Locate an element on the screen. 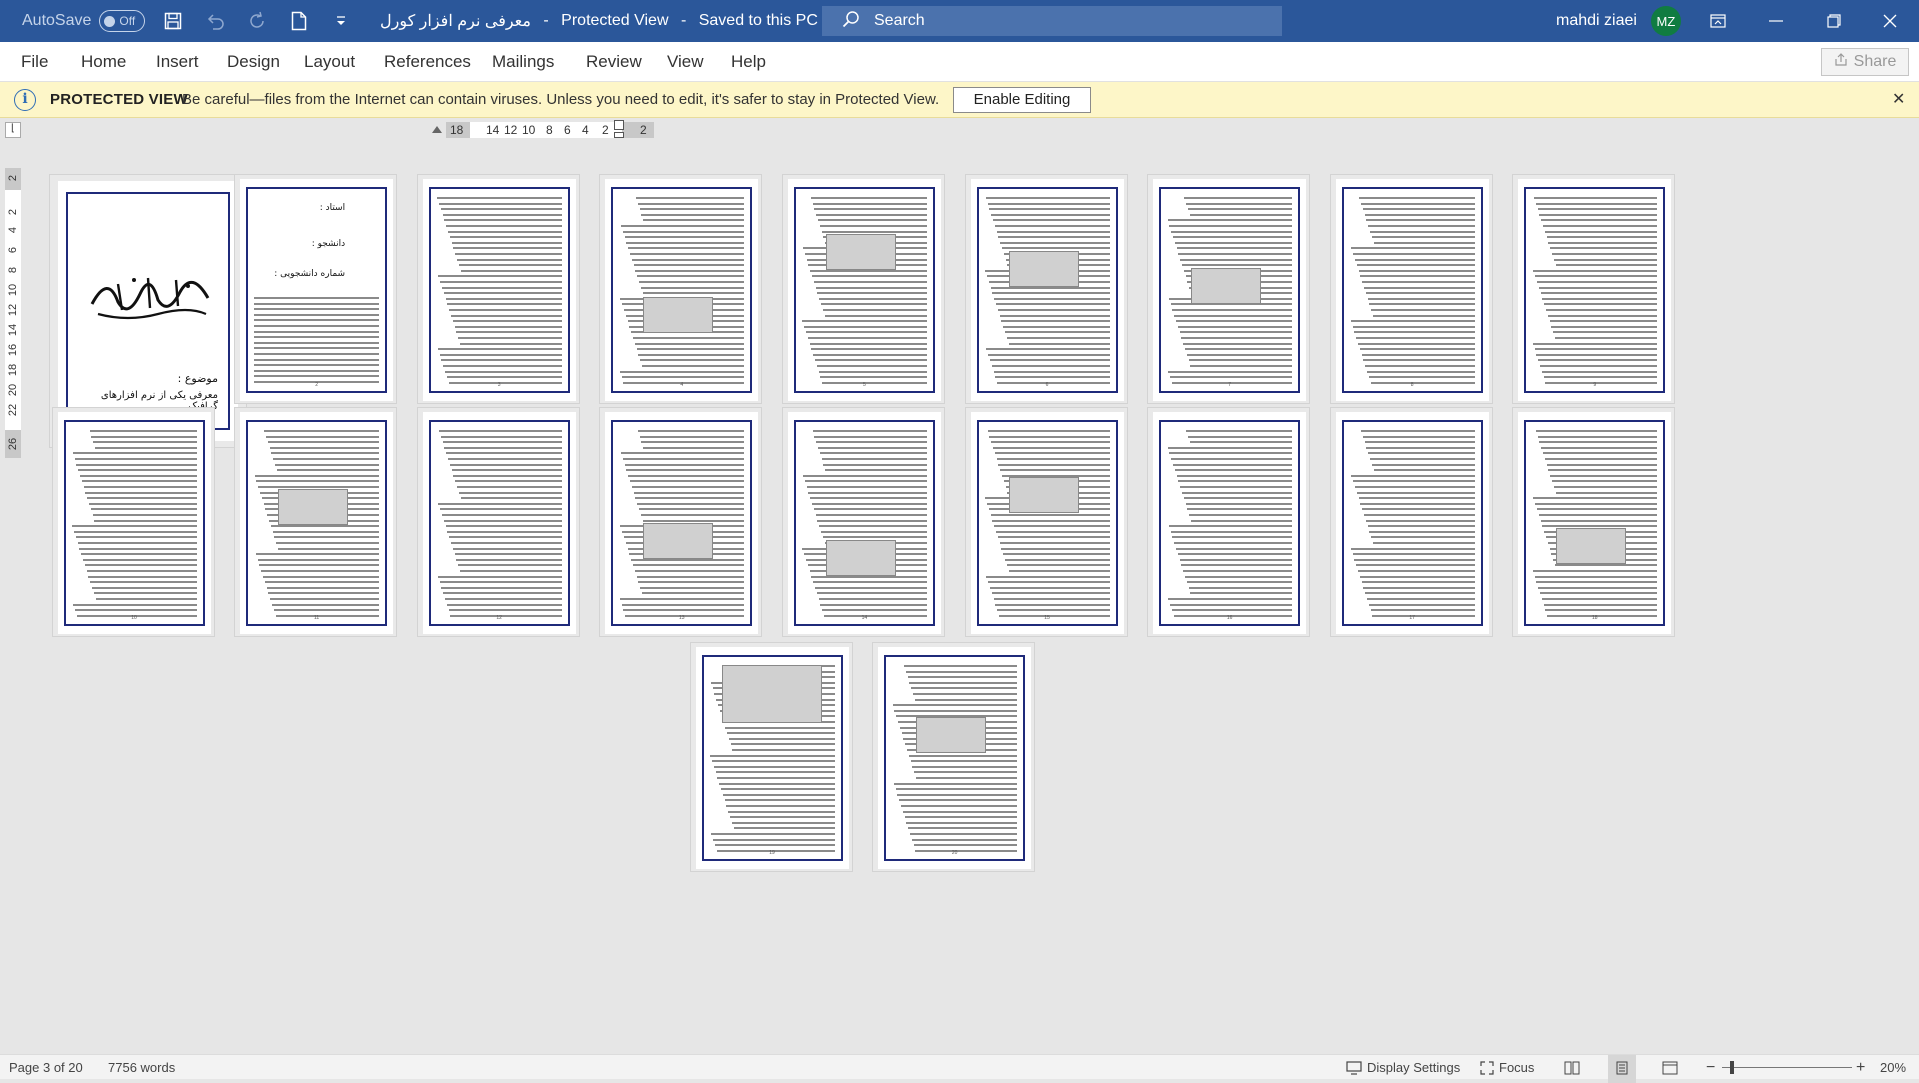 This screenshot has height=1083, width=1919. page-slot: 16 is located at coordinates (1229, 522).